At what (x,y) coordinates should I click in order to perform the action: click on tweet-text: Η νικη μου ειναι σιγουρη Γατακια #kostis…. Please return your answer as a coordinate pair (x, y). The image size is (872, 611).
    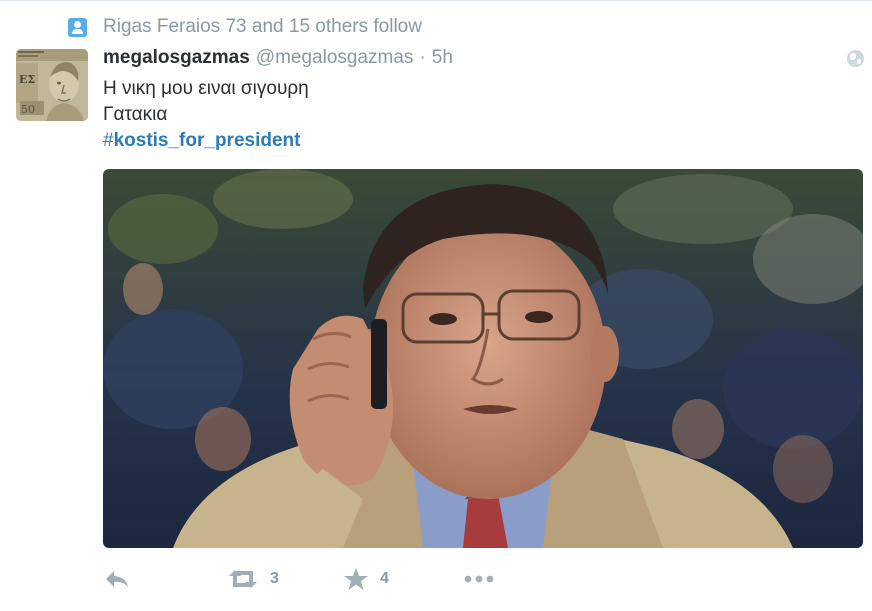
    Looking at the image, I should click on (206, 115).